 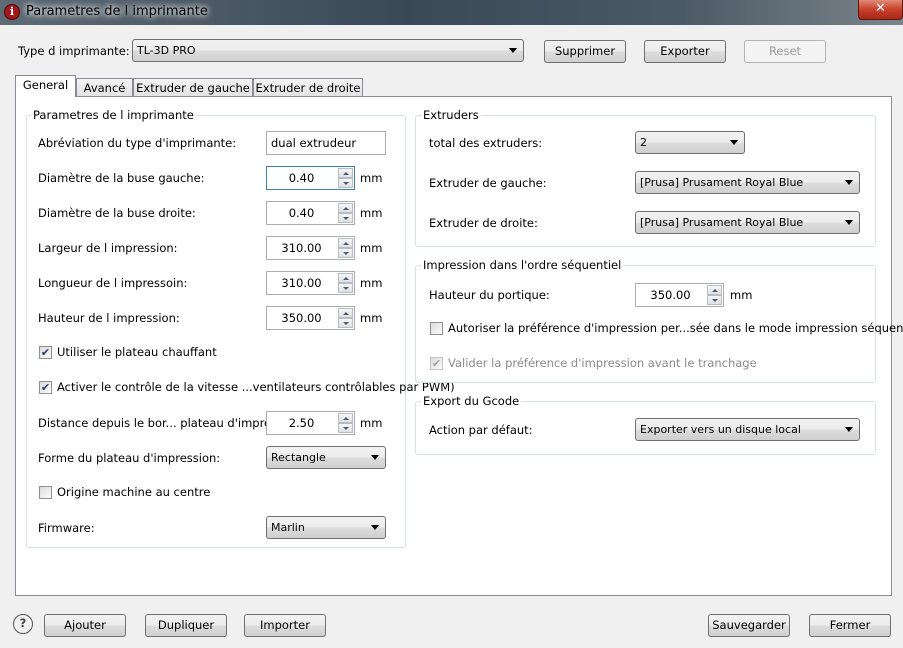 What do you see at coordinates (45, 352) in the screenshot?
I see `heated-bed-checkbox: ✔` at bounding box center [45, 352].